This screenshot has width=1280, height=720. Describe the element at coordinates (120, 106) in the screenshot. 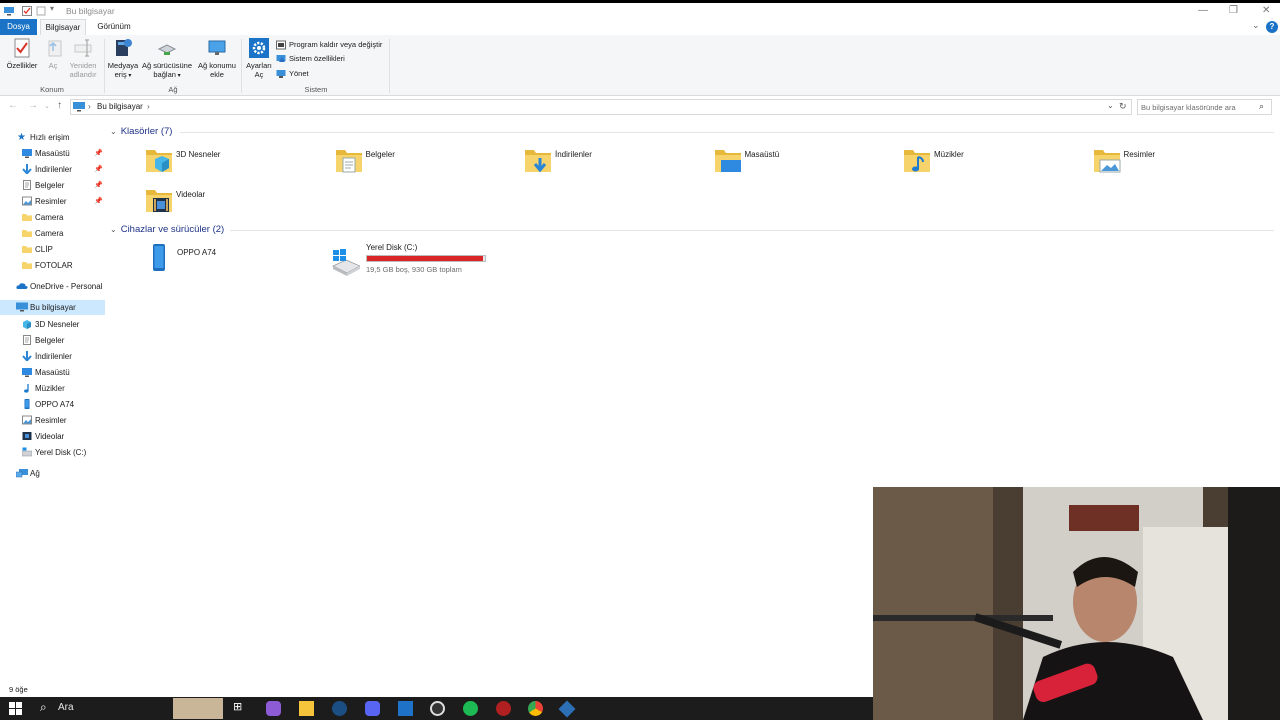

I see `breadcrumb: Bu bilgisayar` at that location.